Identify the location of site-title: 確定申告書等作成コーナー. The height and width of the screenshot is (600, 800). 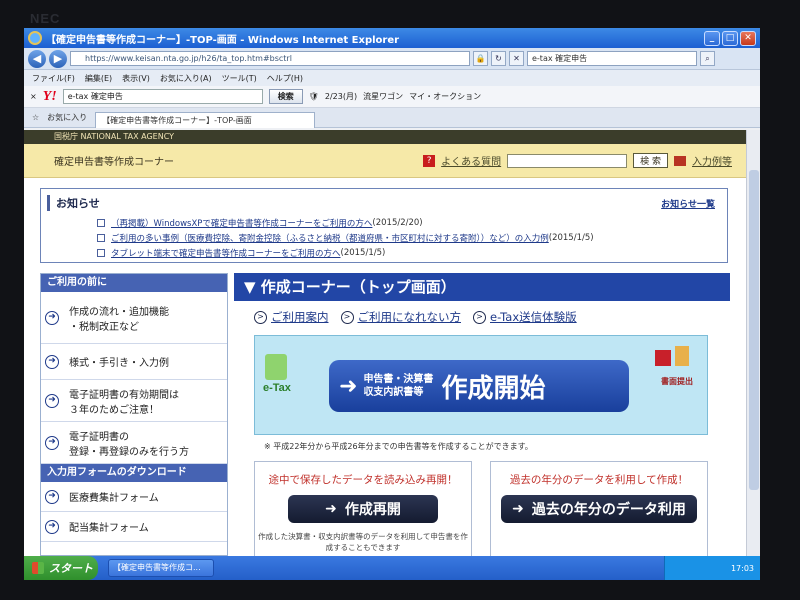
(114, 162).